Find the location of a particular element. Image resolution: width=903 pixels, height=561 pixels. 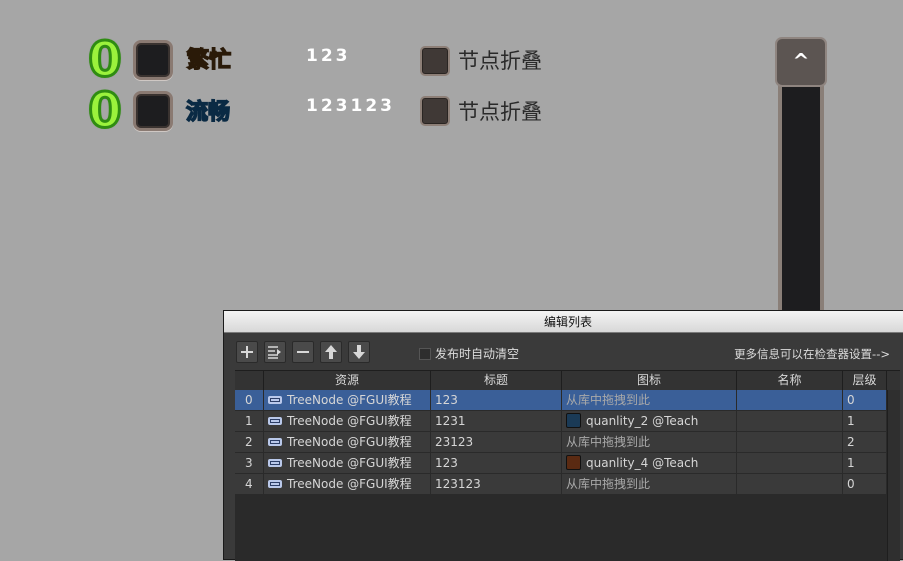

arrow-up-icon is located at coordinates (331, 352).